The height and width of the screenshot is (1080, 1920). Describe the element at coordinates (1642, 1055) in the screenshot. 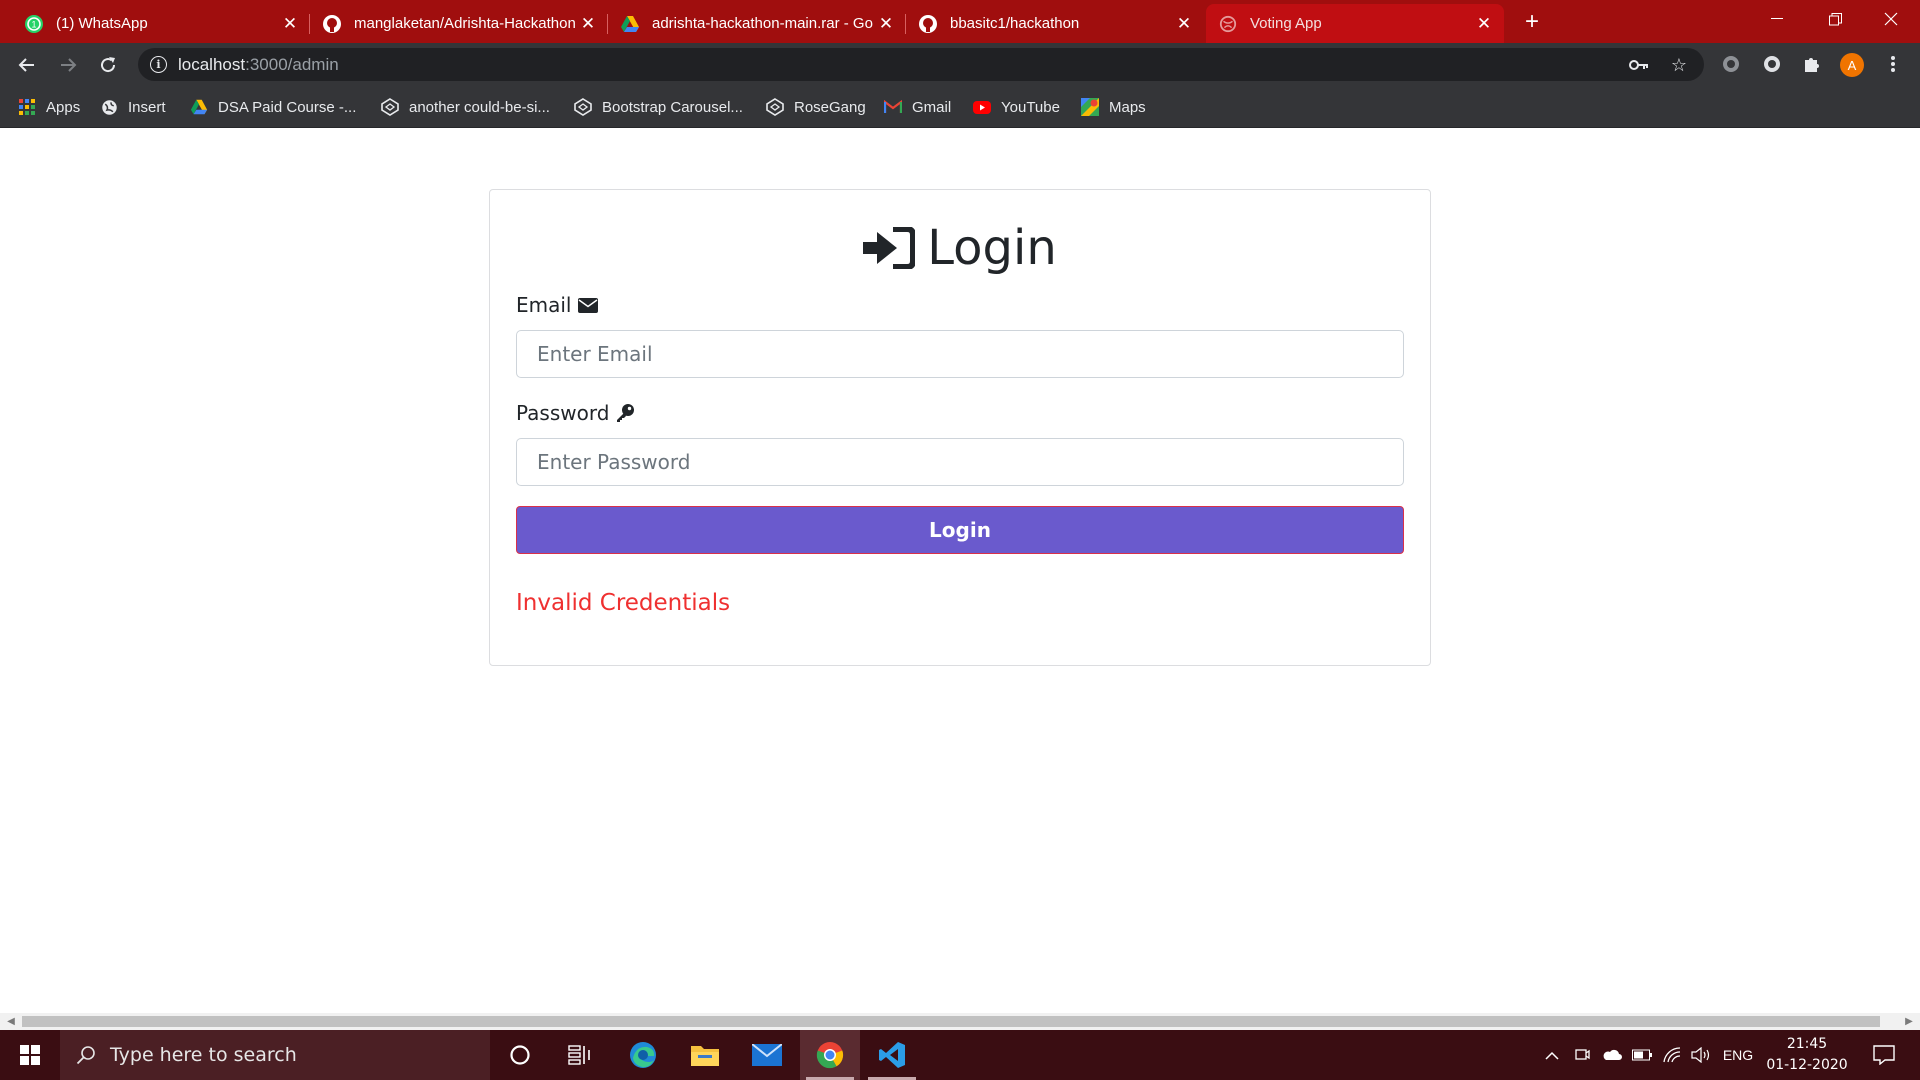

I see `battery-icon` at that location.